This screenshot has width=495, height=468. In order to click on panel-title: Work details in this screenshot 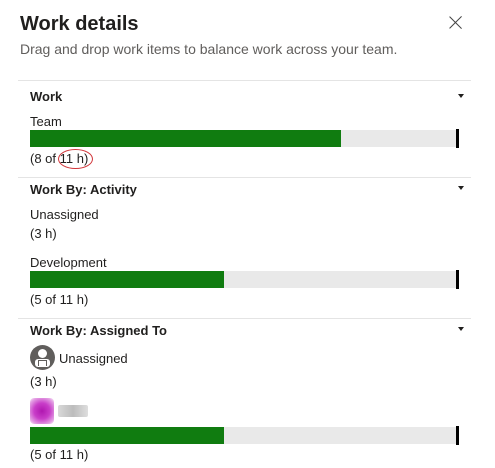, I will do `click(79, 24)`.